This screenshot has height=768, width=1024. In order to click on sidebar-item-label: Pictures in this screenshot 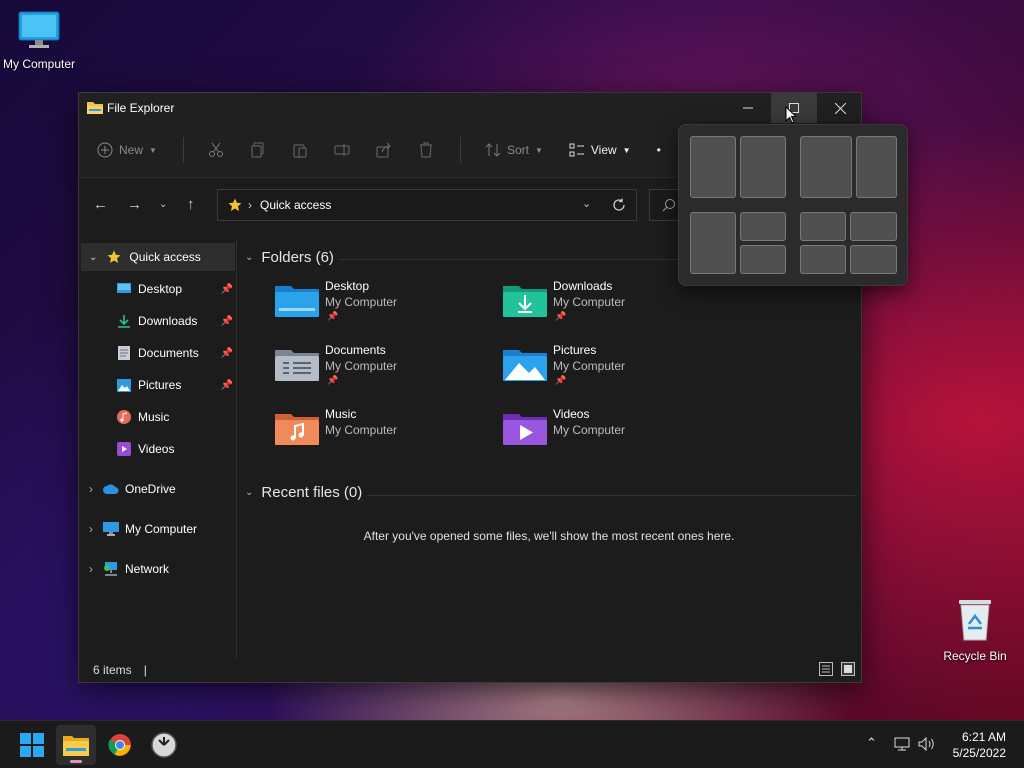, I will do `click(160, 385)`.